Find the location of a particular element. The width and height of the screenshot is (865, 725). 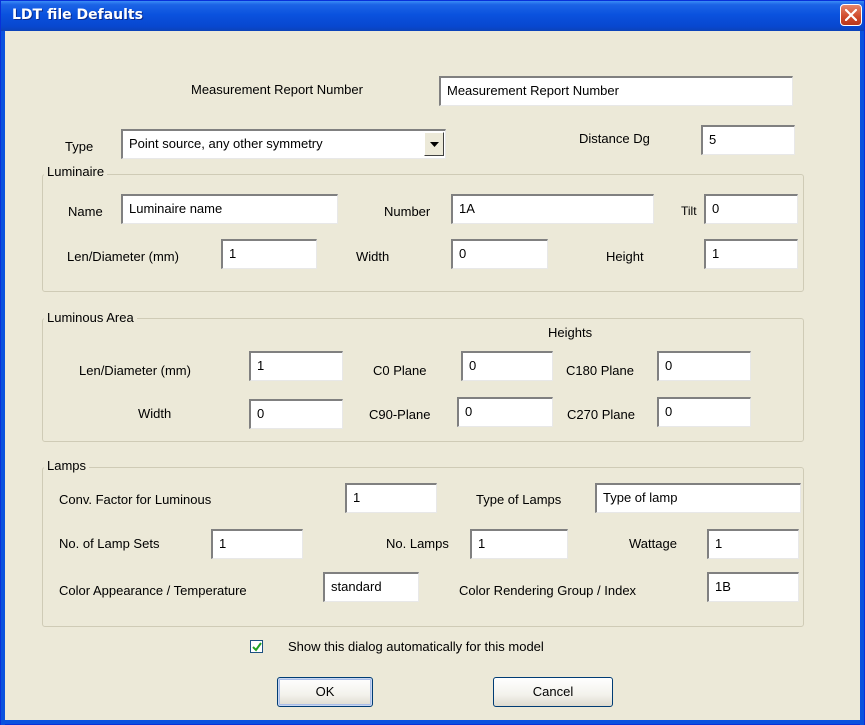

measurement-report-label: Measurement Report Number is located at coordinates (277, 89).